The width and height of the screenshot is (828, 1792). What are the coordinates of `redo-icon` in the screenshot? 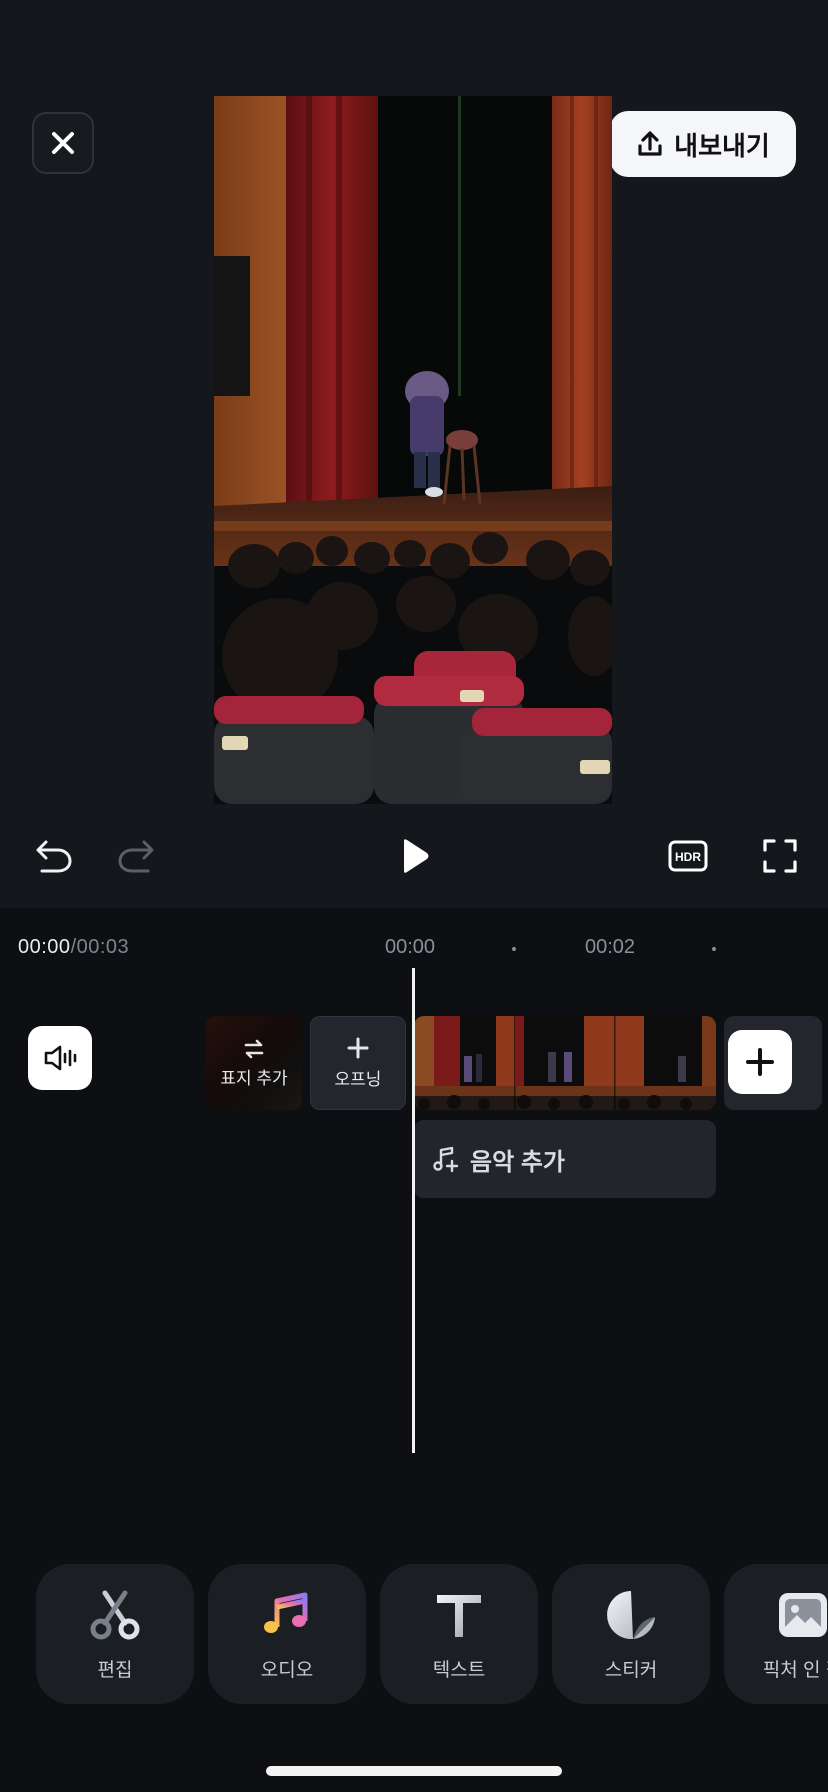 It's located at (136, 856).